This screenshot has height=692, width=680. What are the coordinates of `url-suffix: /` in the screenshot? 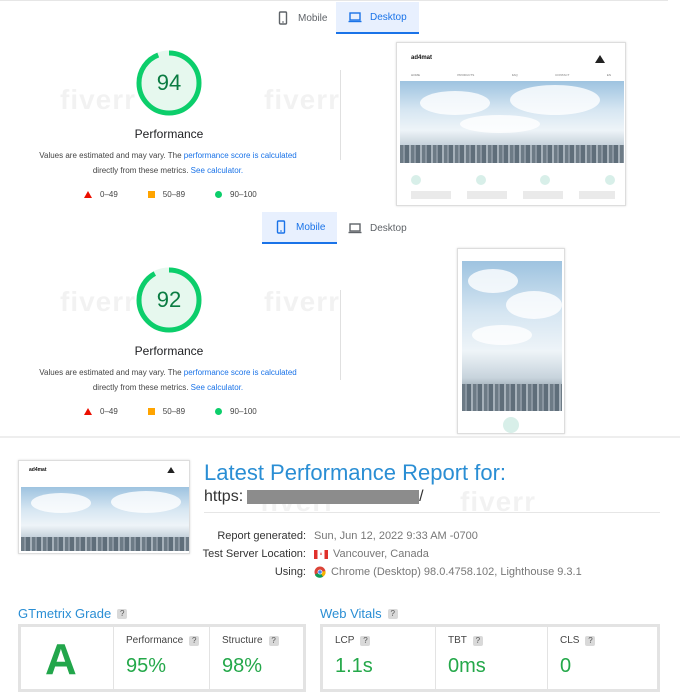 It's located at (421, 496).